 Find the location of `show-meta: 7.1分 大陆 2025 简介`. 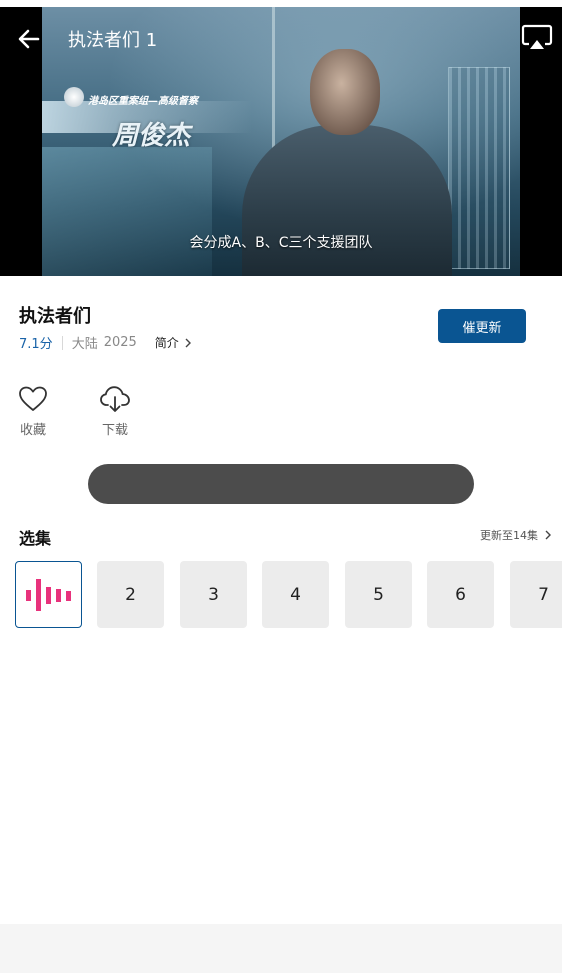

show-meta: 7.1分 大陆 2025 简介 is located at coordinates (106, 342).